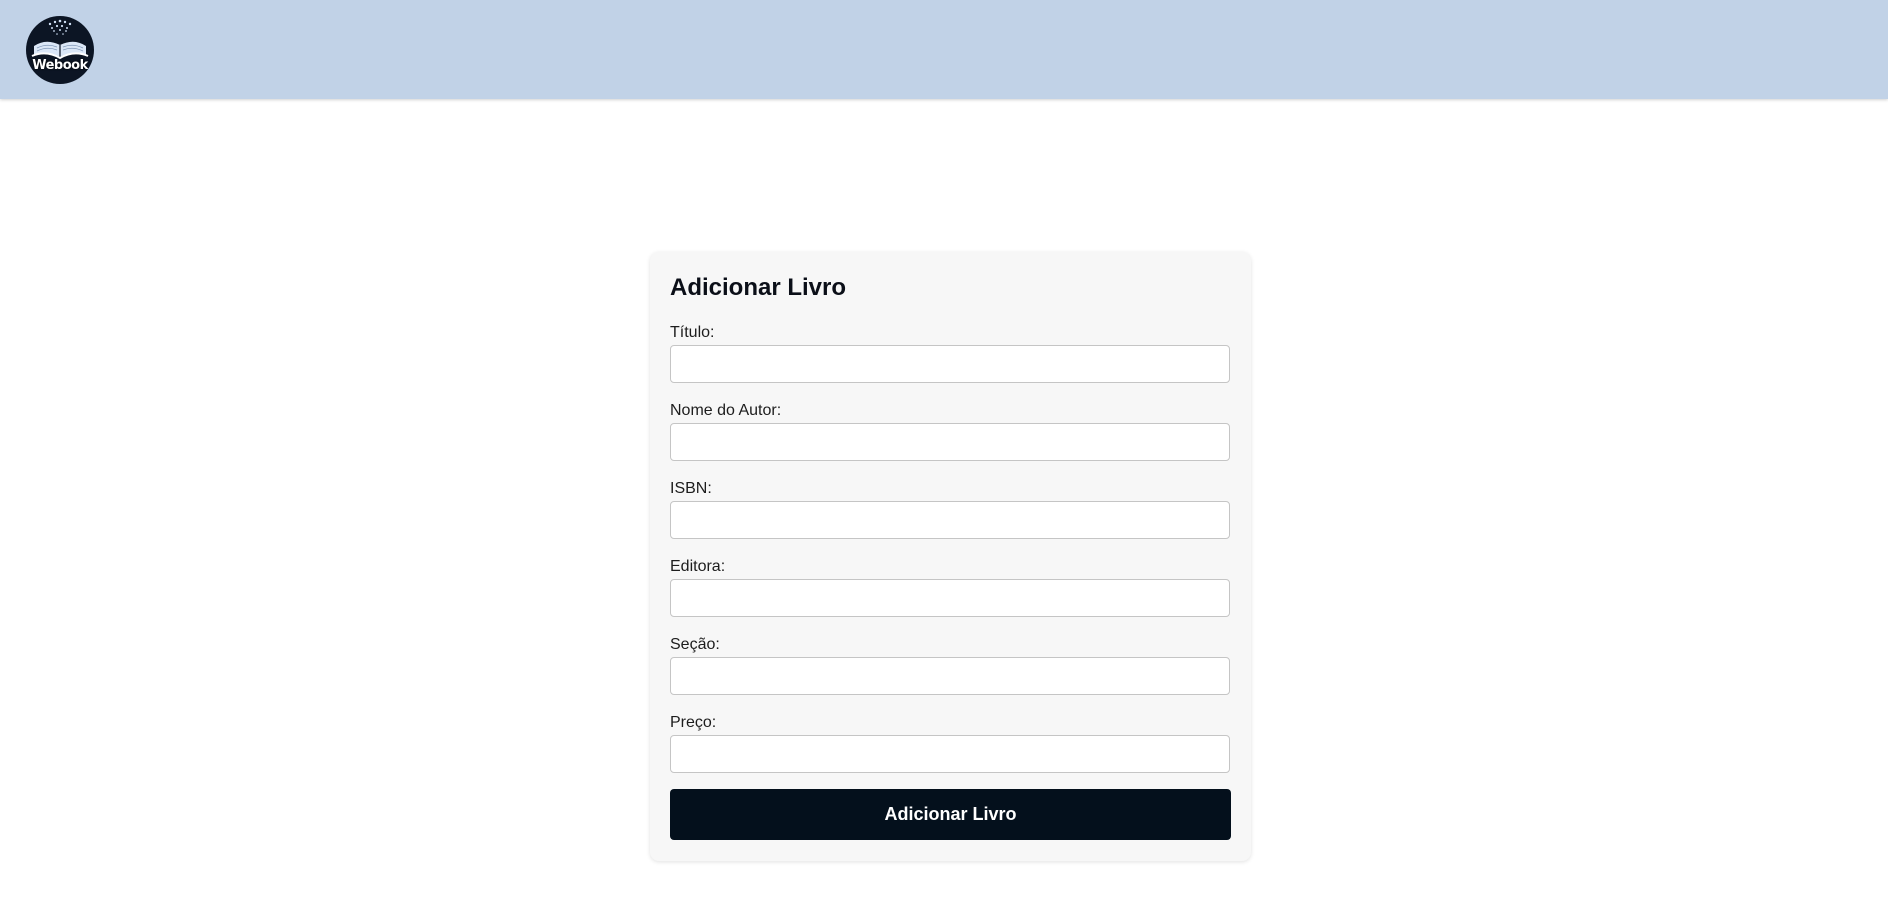 Image resolution: width=1888 pixels, height=911 pixels. I want to click on publisher-label: Editora:, so click(698, 566).